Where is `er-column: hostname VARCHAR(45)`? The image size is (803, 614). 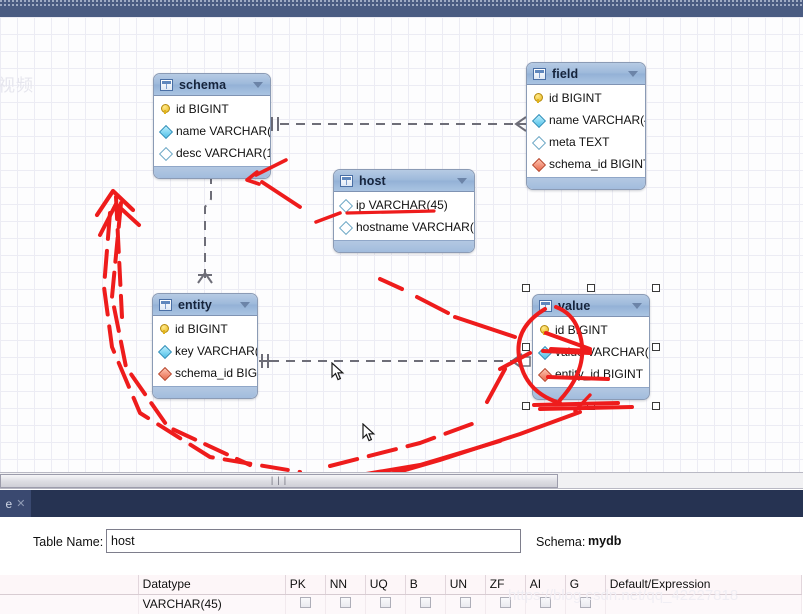 er-column: hostname VARCHAR(45) is located at coordinates (404, 227).